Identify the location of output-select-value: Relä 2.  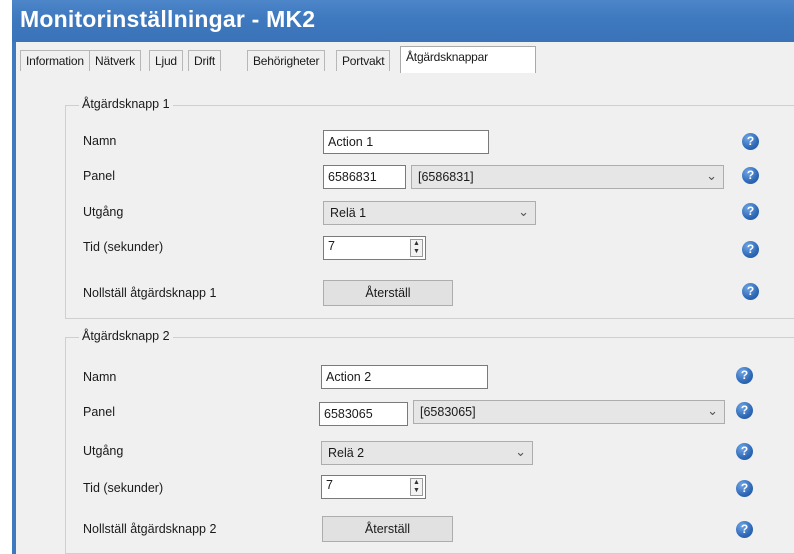
(346, 453).